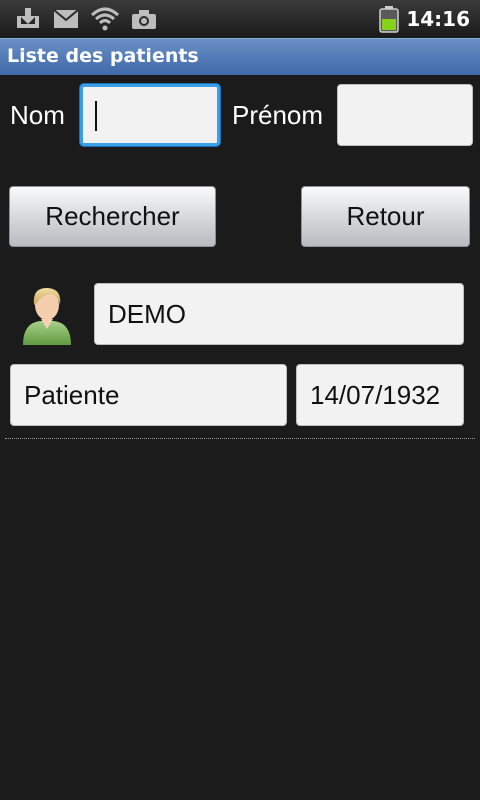  What do you see at coordinates (105, 19) in the screenshot?
I see `wifi-icon` at bounding box center [105, 19].